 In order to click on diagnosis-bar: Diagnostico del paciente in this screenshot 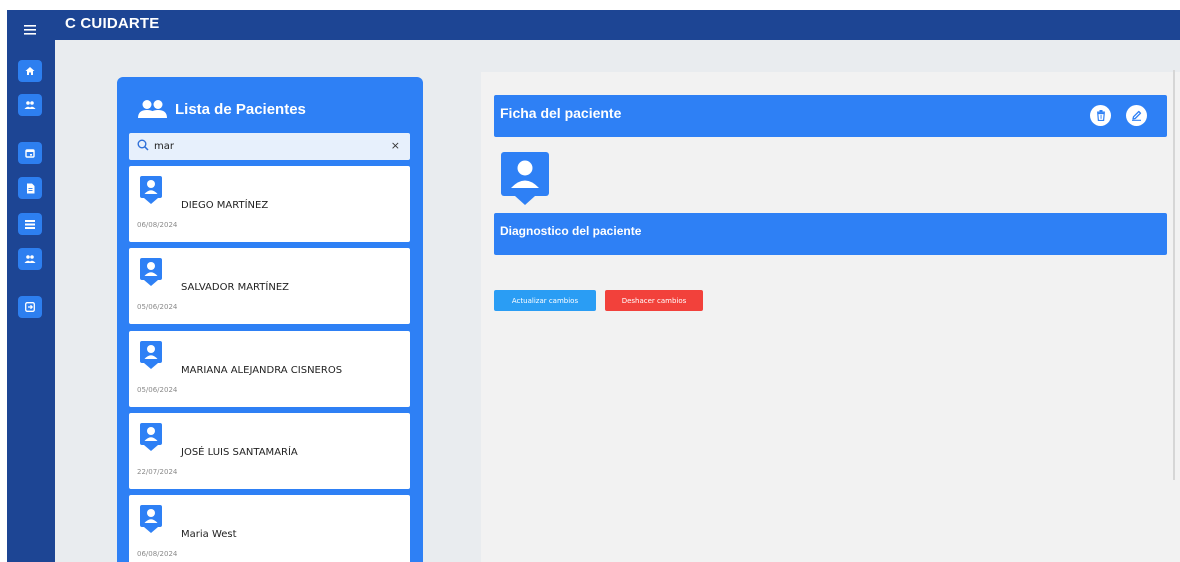, I will do `click(830, 234)`.